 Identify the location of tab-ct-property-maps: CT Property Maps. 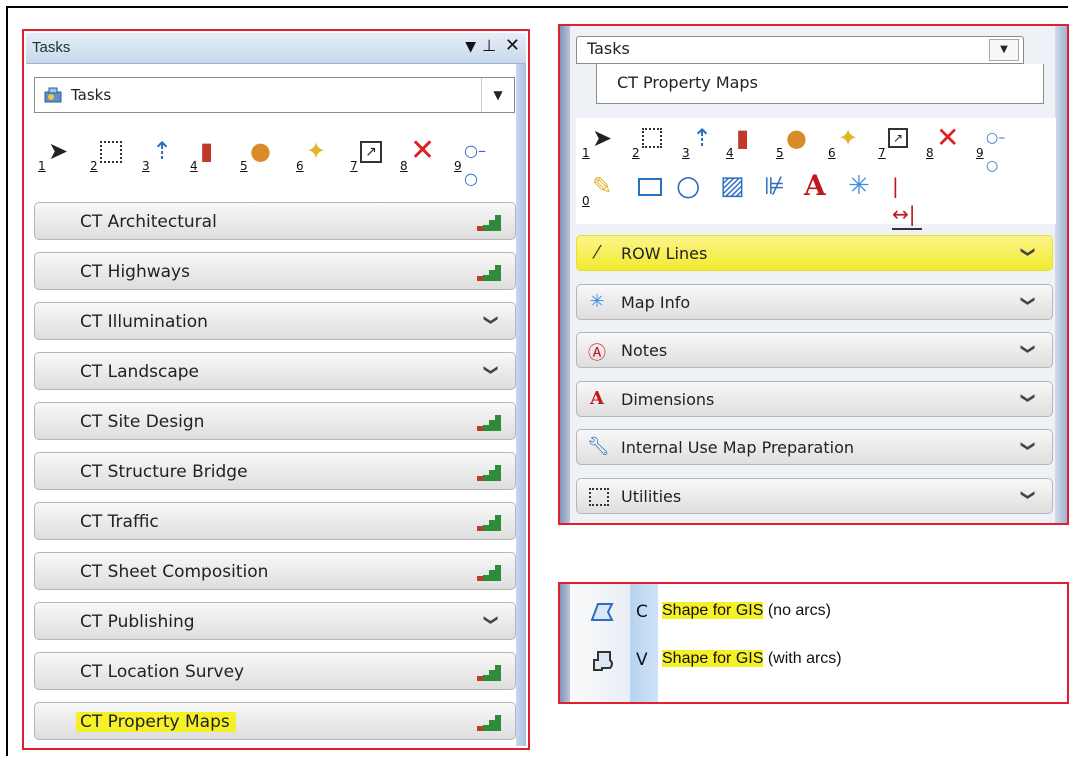
(820, 84).